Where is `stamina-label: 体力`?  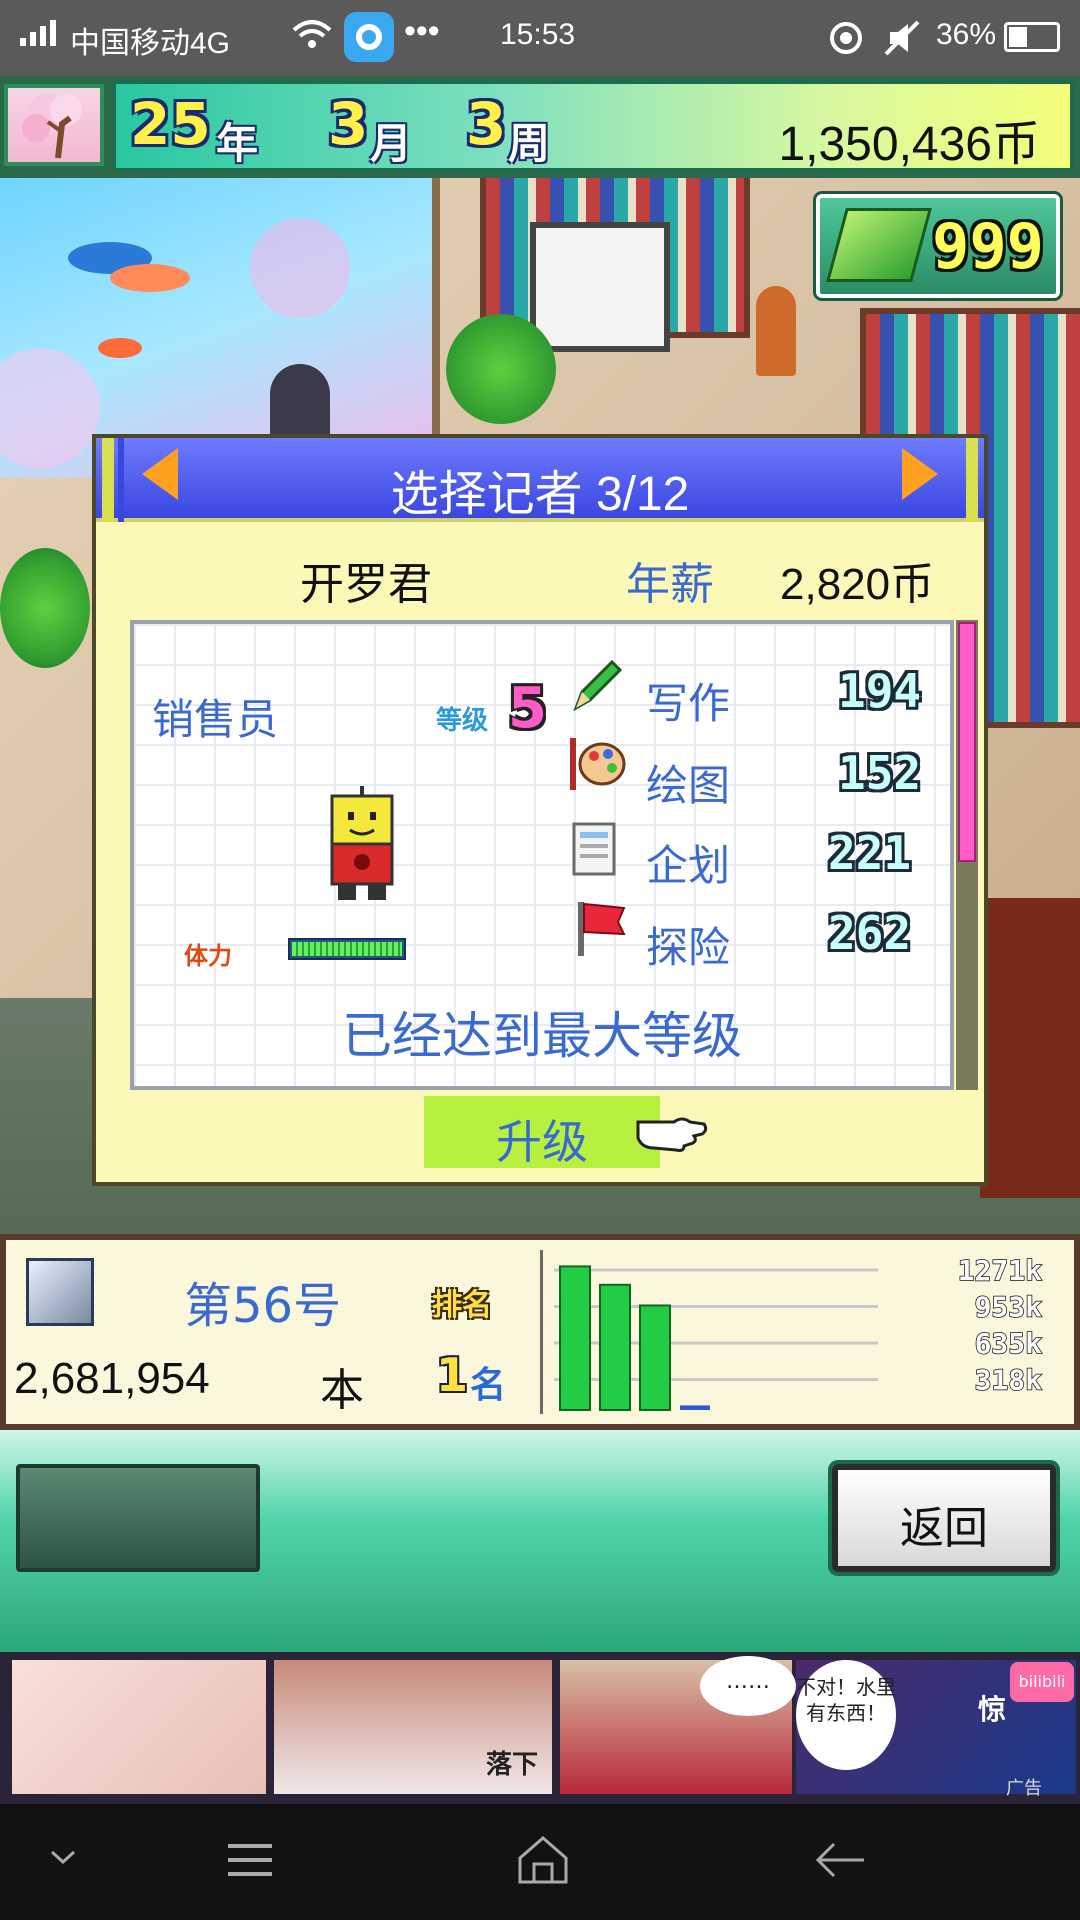
stamina-label: 体力 is located at coordinates (208, 956).